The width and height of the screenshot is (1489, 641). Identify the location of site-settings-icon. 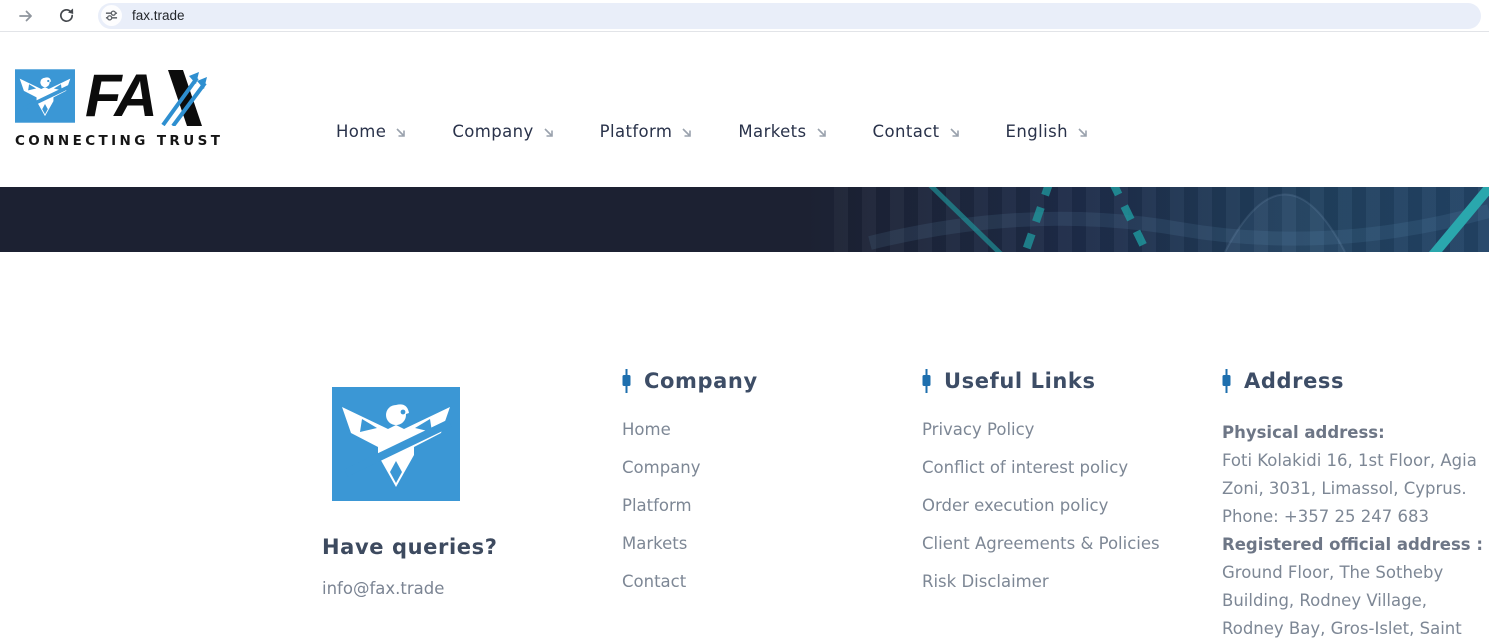
(111, 15).